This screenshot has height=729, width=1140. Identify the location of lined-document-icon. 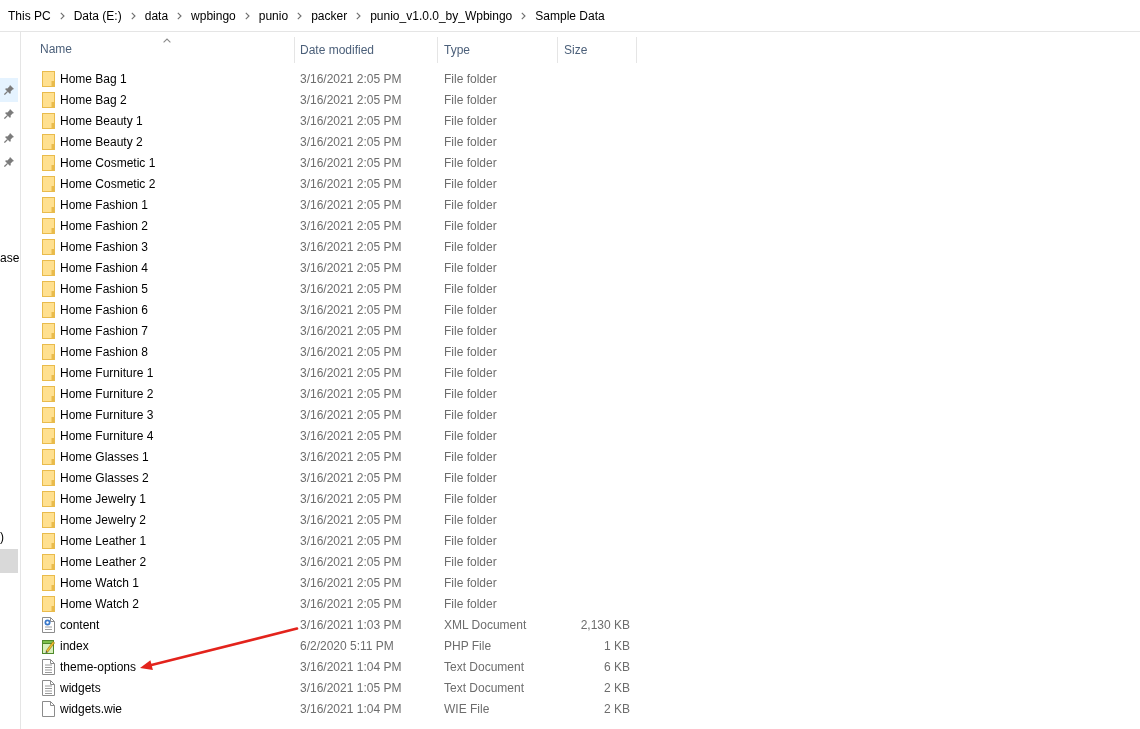
(48, 666).